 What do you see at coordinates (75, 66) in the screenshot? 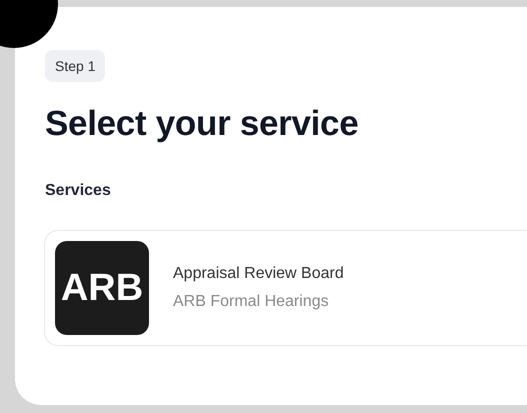
I see `step-label: Step 1` at bounding box center [75, 66].